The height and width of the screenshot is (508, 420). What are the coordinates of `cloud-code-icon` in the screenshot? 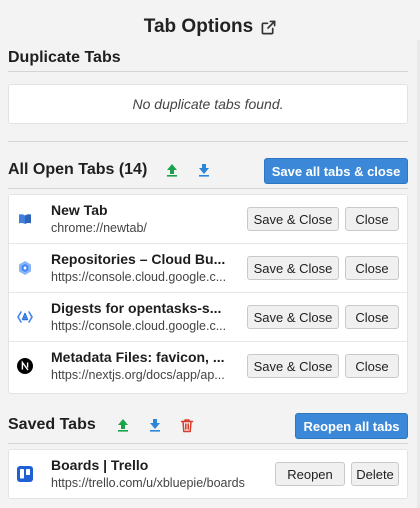 It's located at (25, 317).